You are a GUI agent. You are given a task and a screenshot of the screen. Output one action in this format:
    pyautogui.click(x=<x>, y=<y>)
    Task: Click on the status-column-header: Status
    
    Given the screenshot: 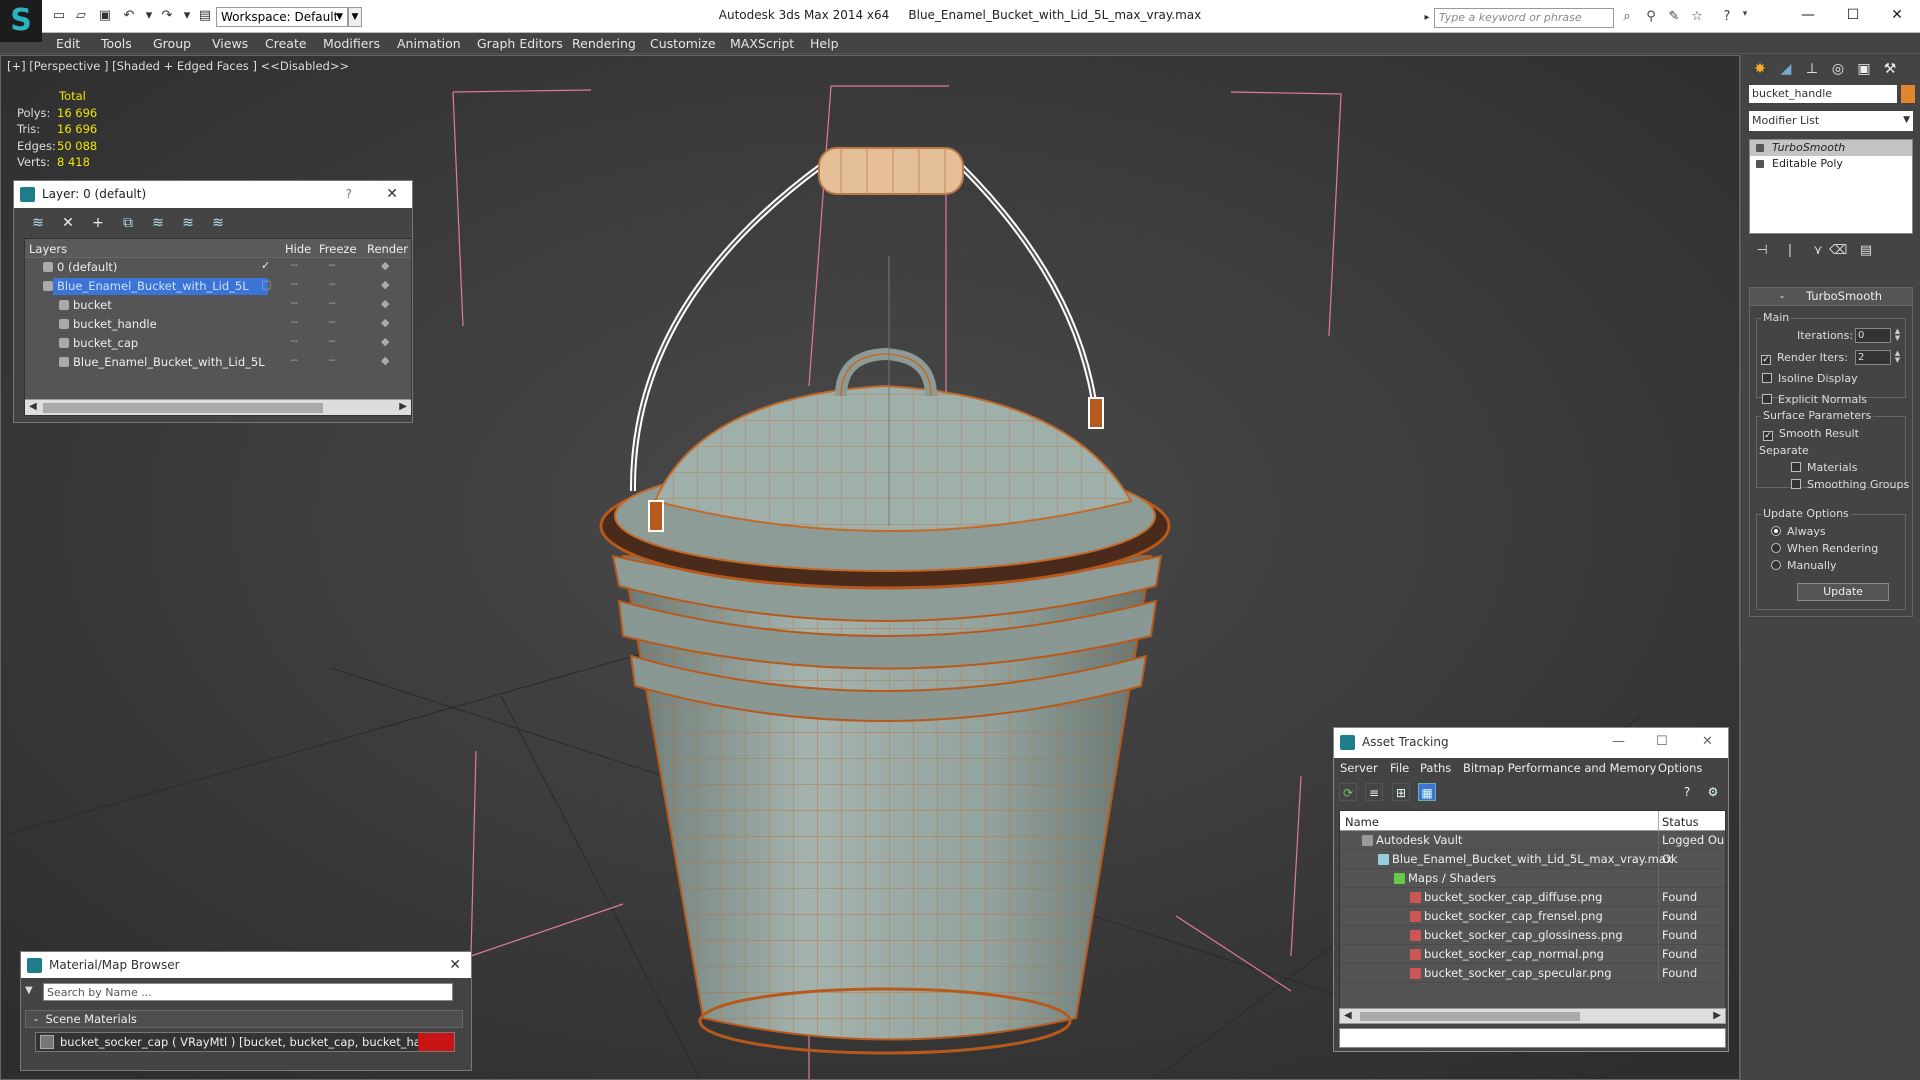 What is the action you would take?
    pyautogui.click(x=1680, y=822)
    